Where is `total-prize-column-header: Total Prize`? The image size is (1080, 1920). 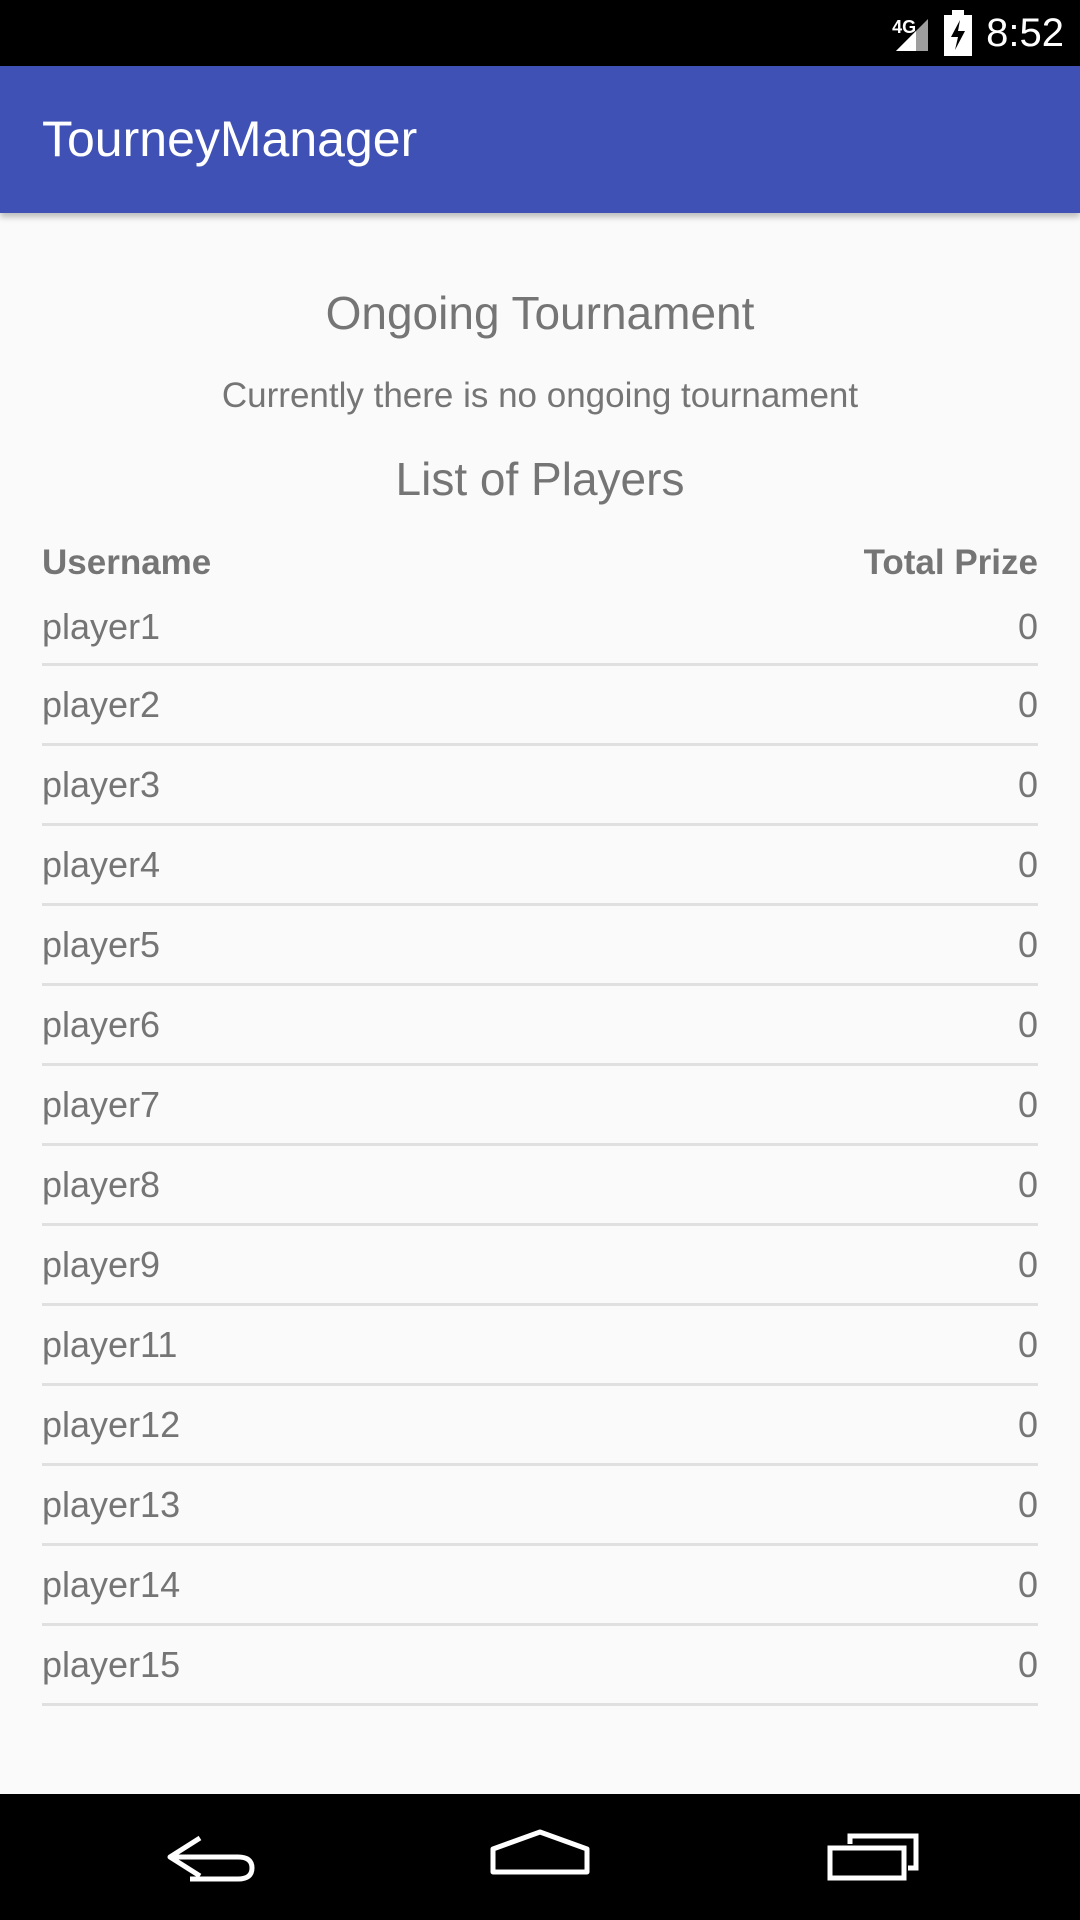
total-prize-column-header: Total Prize is located at coordinates (950, 562).